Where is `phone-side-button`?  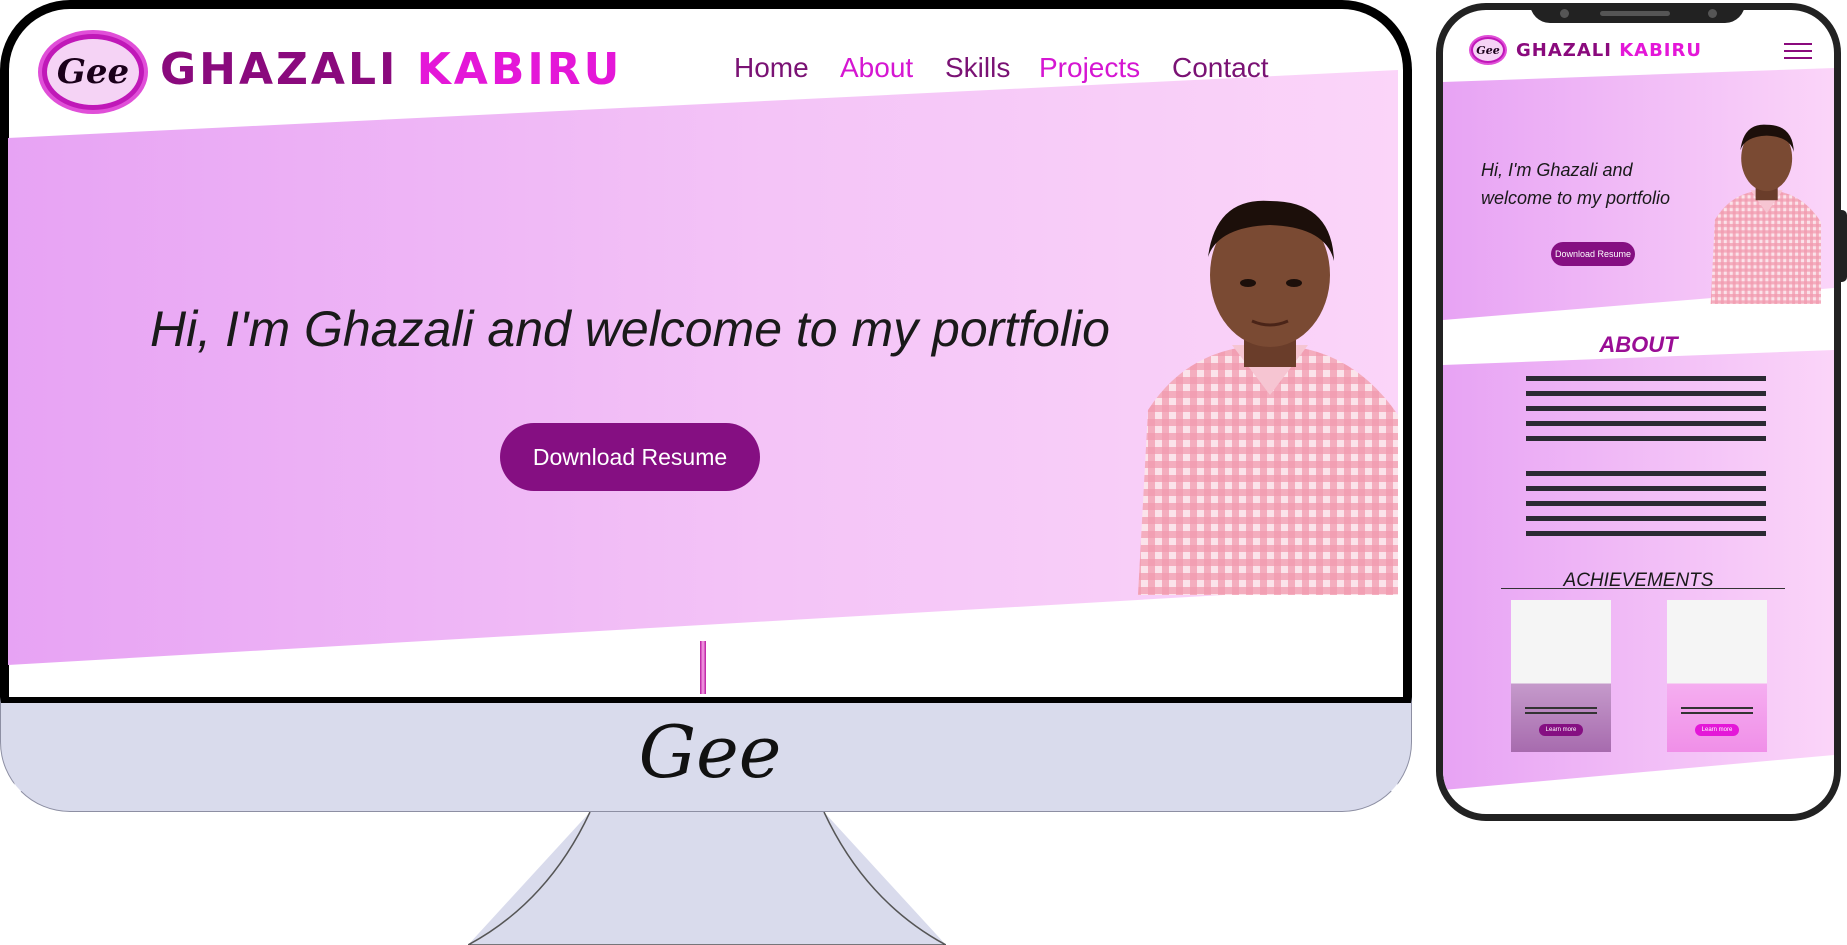 phone-side-button is located at coordinates (1842, 246).